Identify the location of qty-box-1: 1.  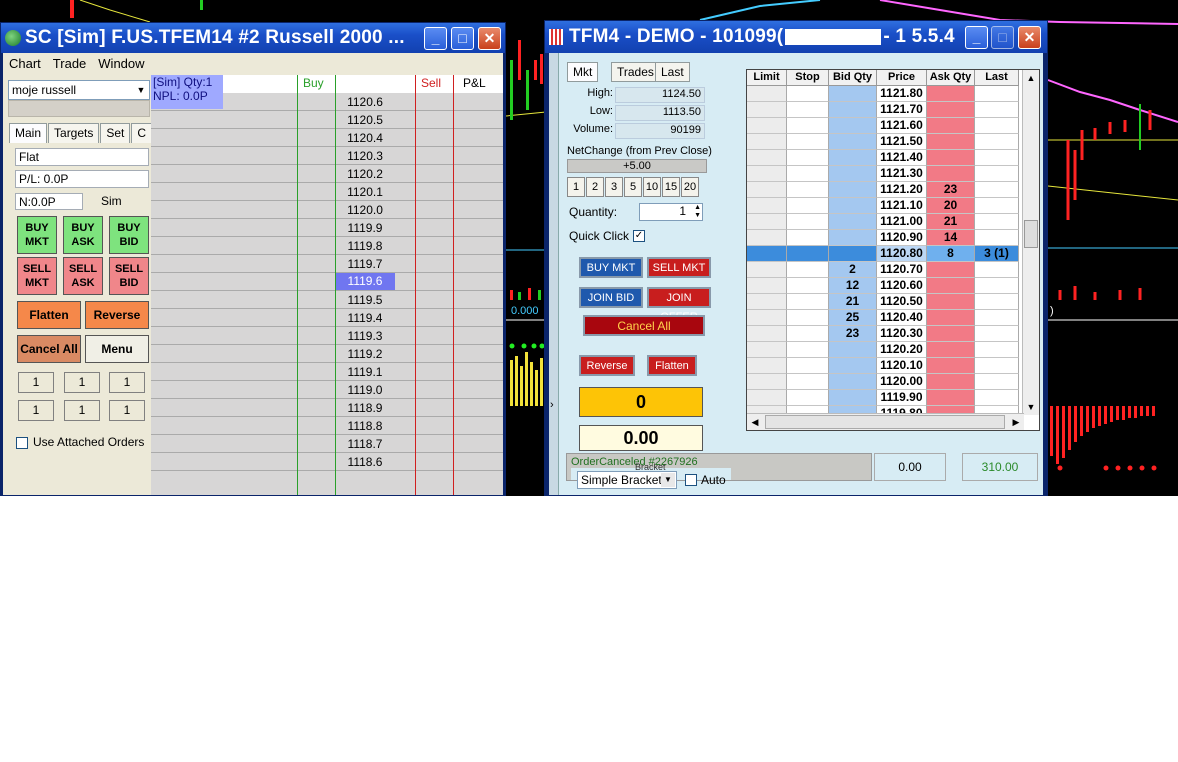
(36, 382).